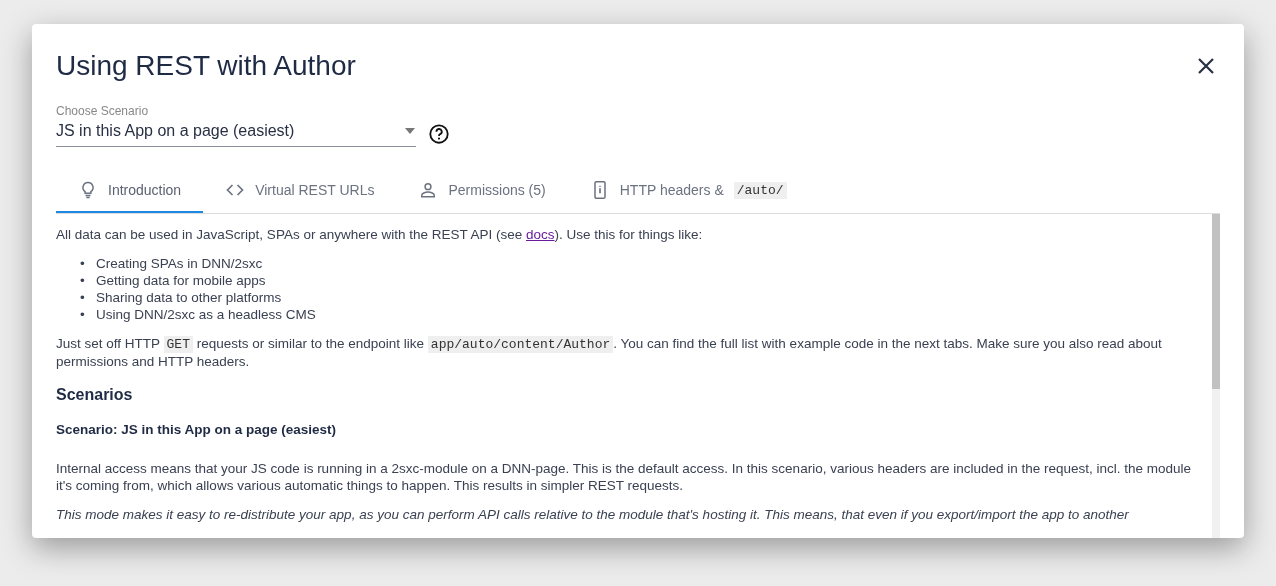 The height and width of the screenshot is (586, 1276). Describe the element at coordinates (197, 429) in the screenshot. I see `scenario-heading: Scenario: JS in this App on a page (easiest)` at that location.